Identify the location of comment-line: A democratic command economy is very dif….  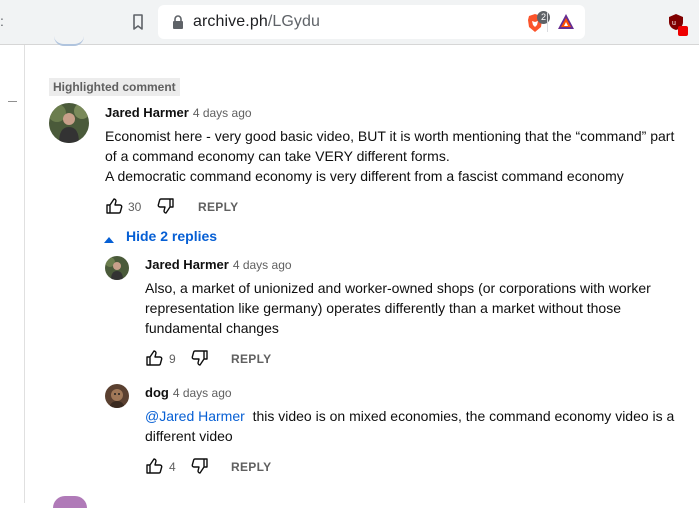
(364, 176).